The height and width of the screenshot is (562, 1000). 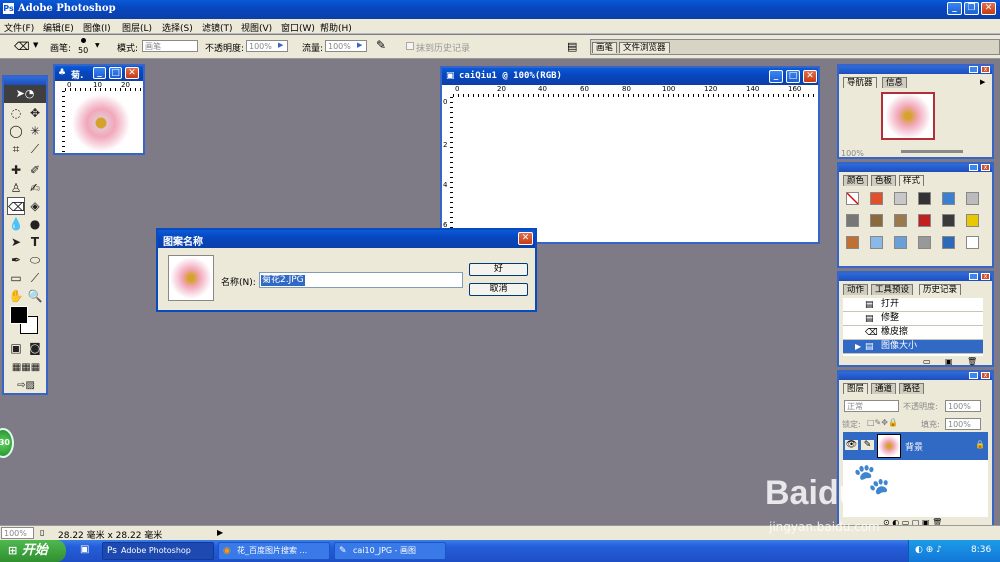 I want to click on opacity-arrow-icon: ▶, so click(x=280, y=45).